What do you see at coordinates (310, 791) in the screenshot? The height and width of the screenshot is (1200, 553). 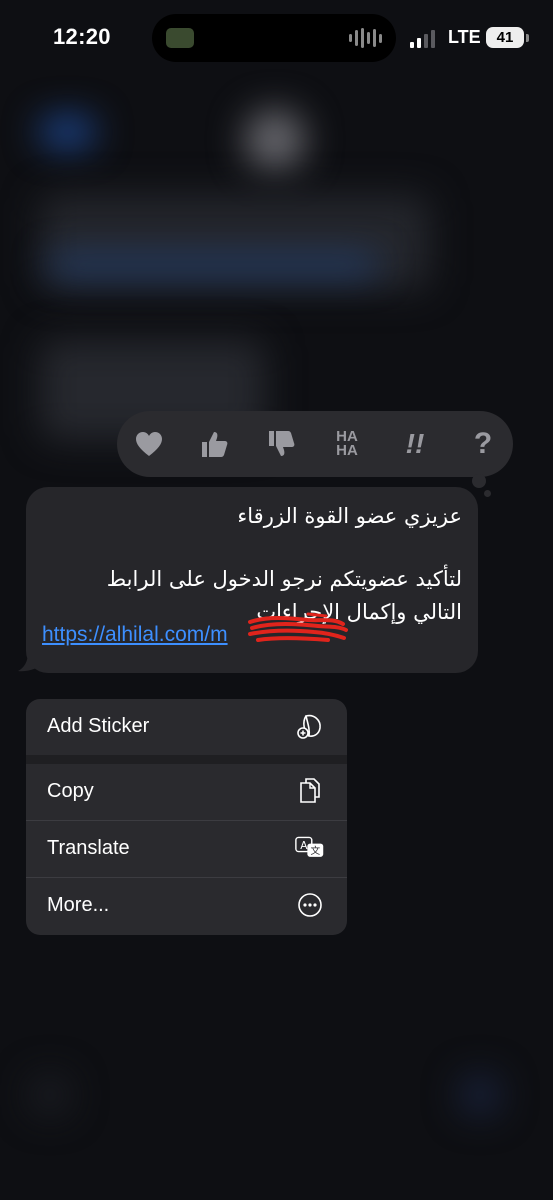 I see `copy-icon` at bounding box center [310, 791].